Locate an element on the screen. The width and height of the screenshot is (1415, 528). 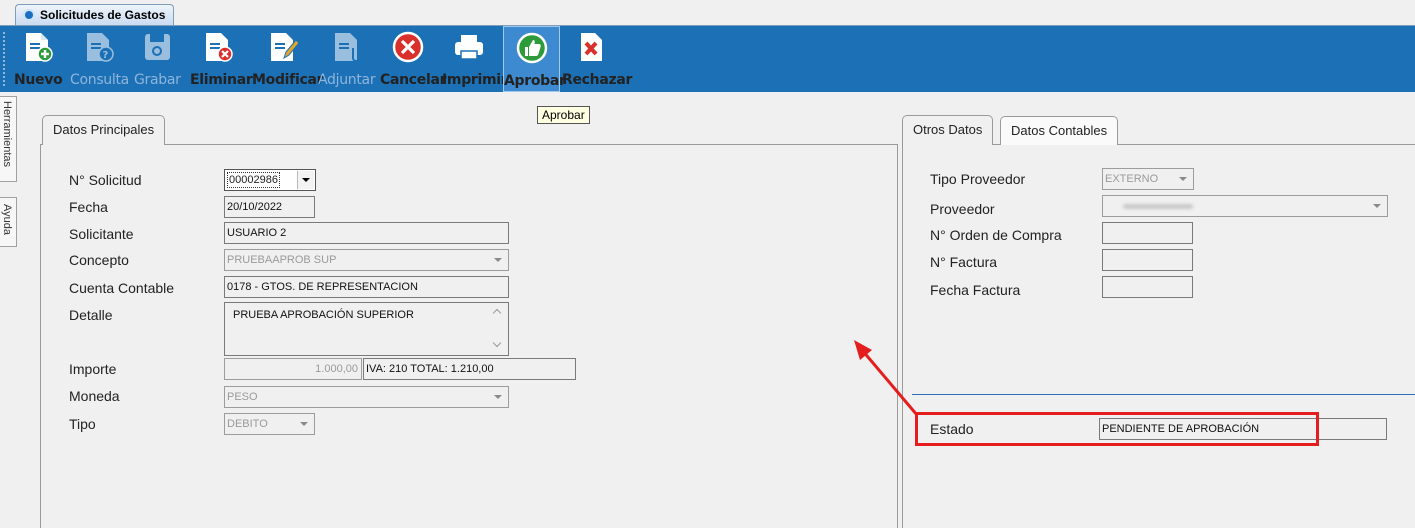
rechazar-button: Rechazar is located at coordinates (597, 59).